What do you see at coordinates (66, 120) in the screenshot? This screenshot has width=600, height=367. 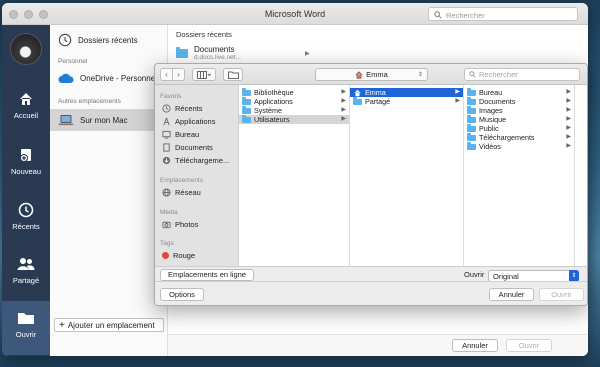 I see `laptop-icon` at bounding box center [66, 120].